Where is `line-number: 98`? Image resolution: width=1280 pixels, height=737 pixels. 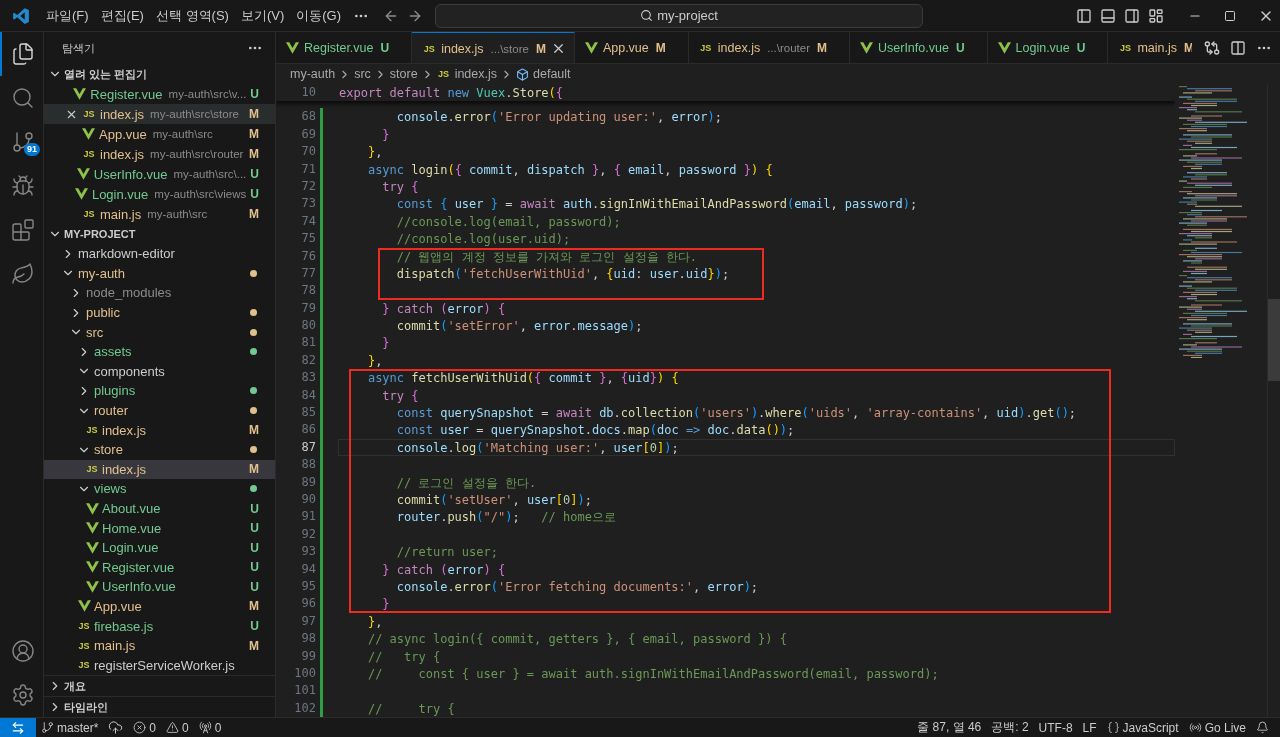 line-number: 98 is located at coordinates (308, 639).